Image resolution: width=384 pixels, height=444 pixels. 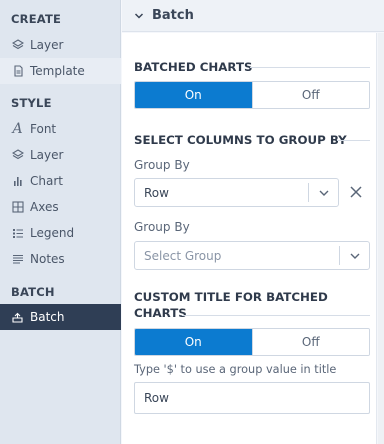 I want to click on sidebar-item-template: Template, so click(x=60, y=71).